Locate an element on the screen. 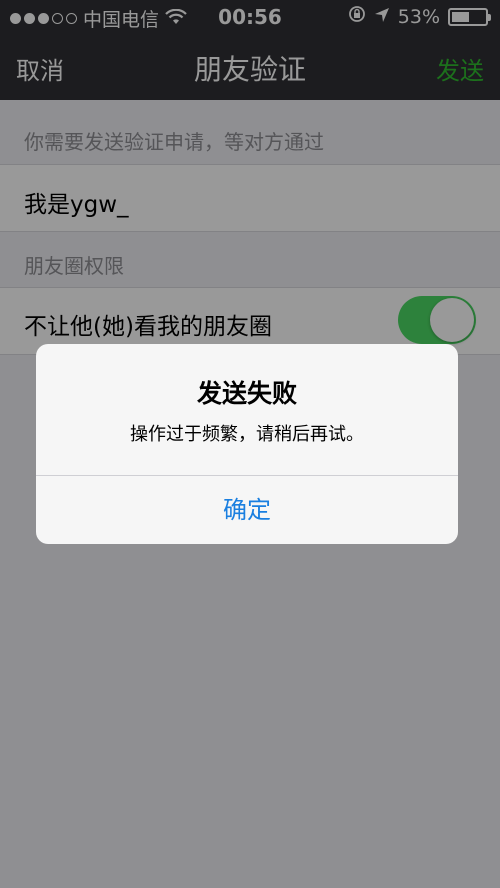 Image resolution: width=500 pixels, height=888 pixels. confirm-button: 确定 is located at coordinates (247, 510).